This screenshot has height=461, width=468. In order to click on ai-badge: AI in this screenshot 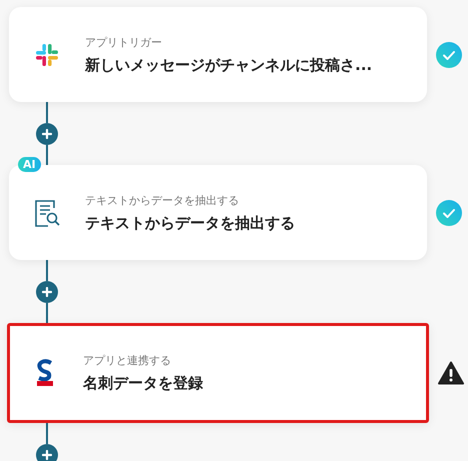, I will do `click(29, 164)`.